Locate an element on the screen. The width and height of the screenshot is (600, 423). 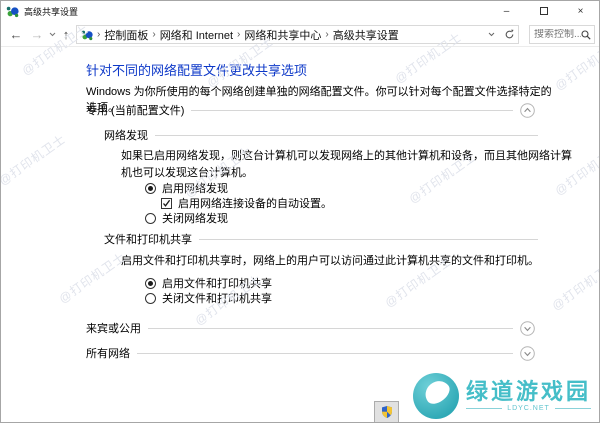
logo-name: 绿道游戏园 is located at coordinates (528, 392).